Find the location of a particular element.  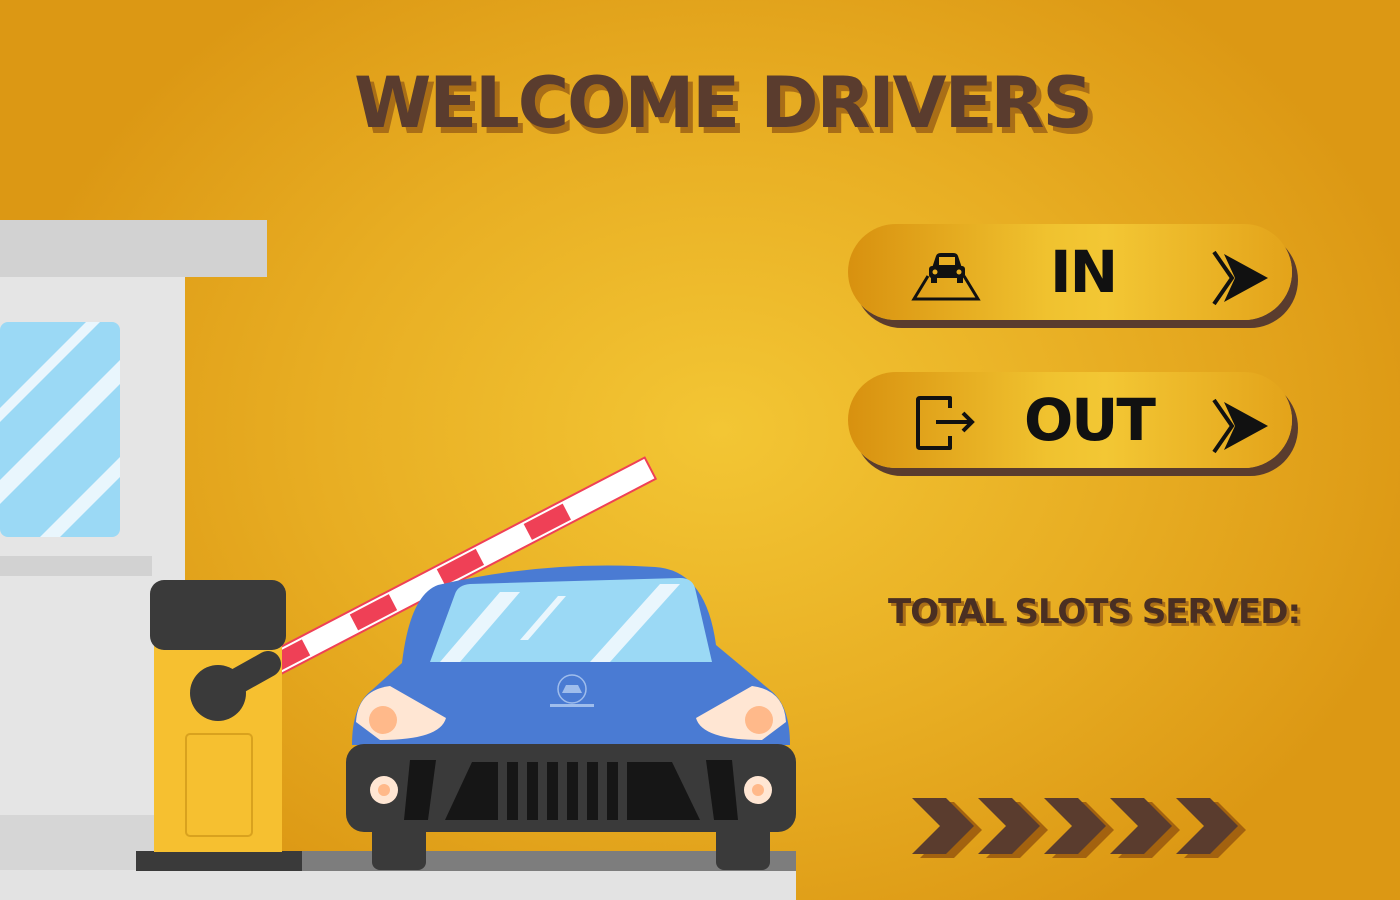

booth-window is located at coordinates (60, 429).